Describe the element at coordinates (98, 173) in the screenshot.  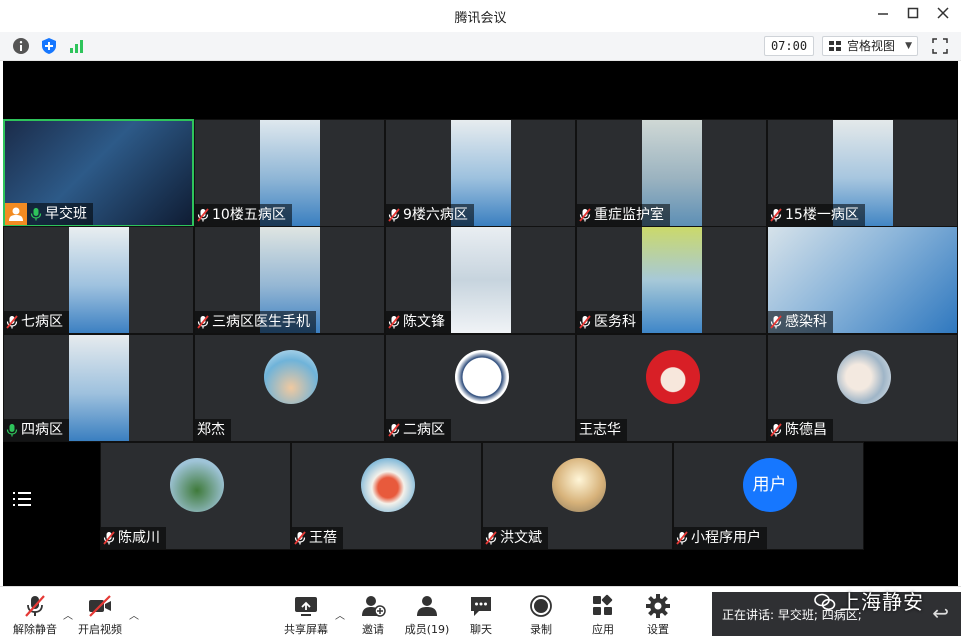
I see `participant-tile: 早交班` at that location.